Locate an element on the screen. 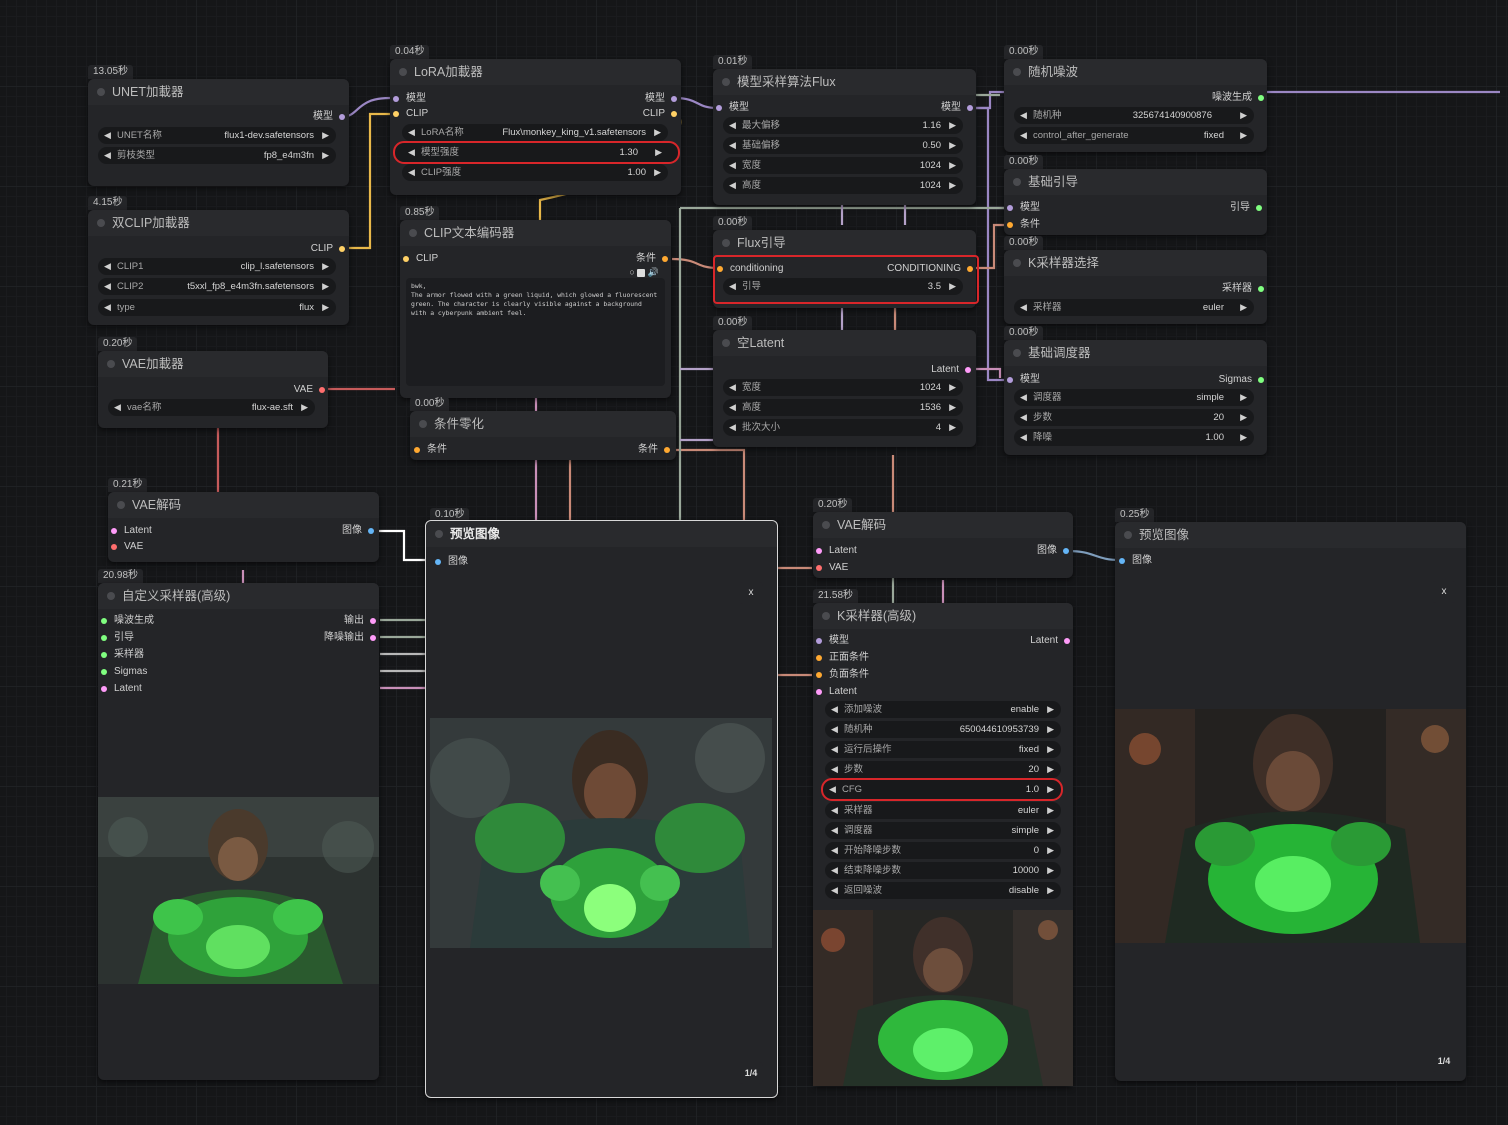 The height and width of the screenshot is (1125, 1508). basic-guider-node: 基础引导 模型 条件 引导 is located at coordinates (1135, 202).